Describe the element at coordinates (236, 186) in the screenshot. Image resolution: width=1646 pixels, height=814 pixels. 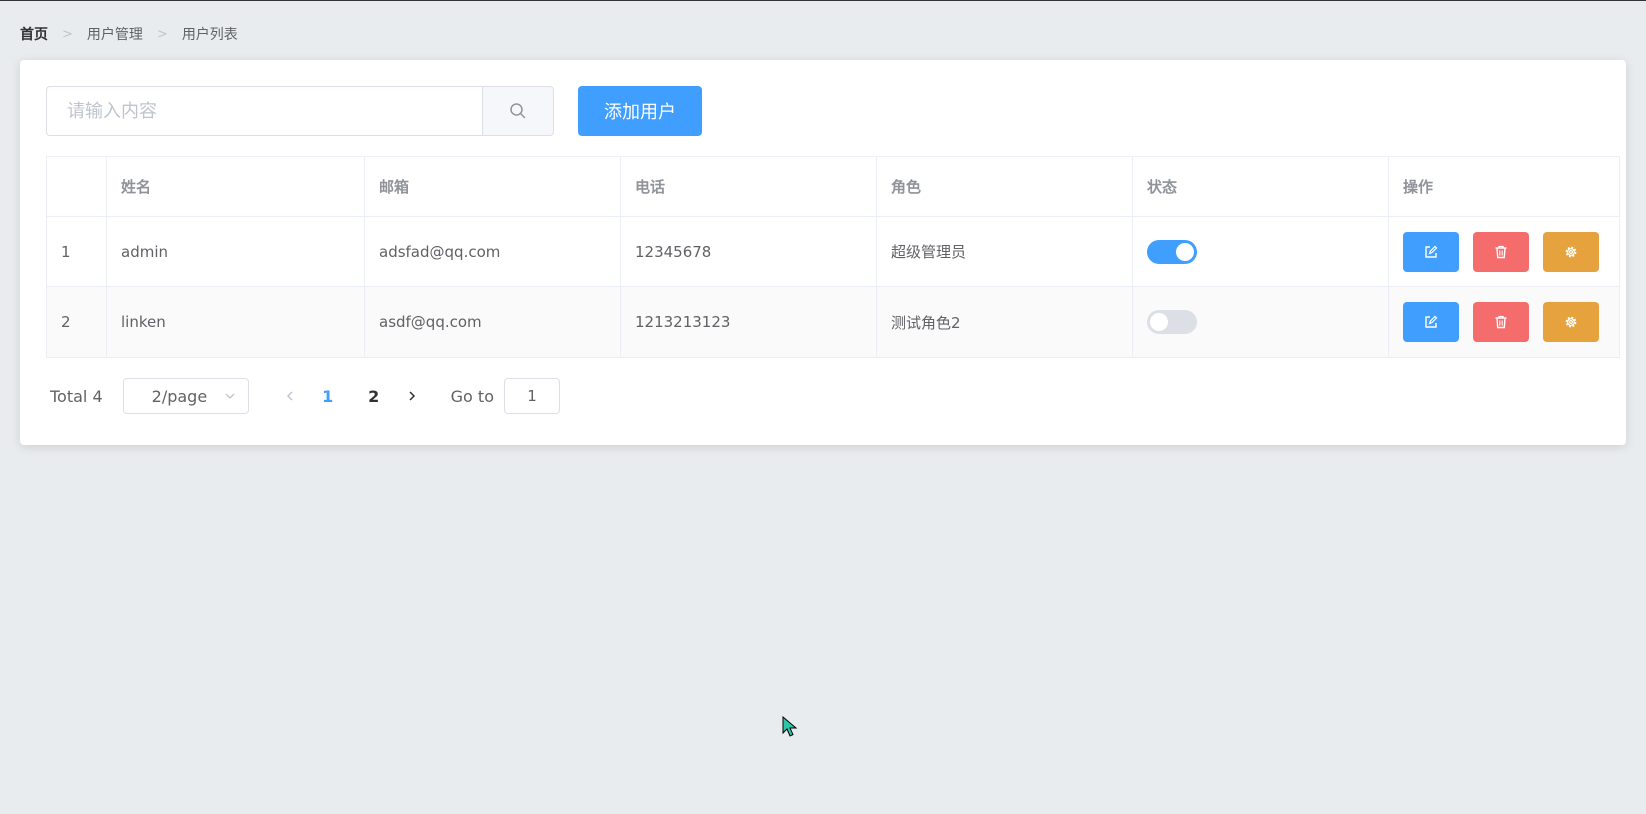
I see `header-name: 姓名` at that location.